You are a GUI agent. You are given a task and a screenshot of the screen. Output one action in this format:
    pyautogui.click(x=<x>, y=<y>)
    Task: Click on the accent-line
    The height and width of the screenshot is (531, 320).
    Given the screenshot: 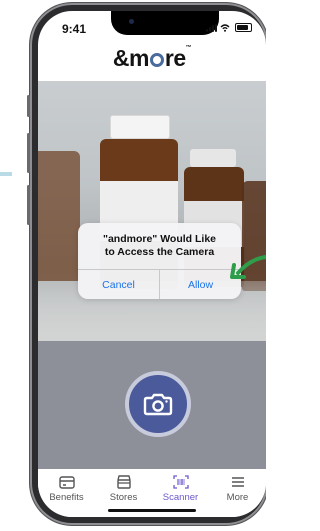 What is the action you would take?
    pyautogui.click(x=6, y=174)
    